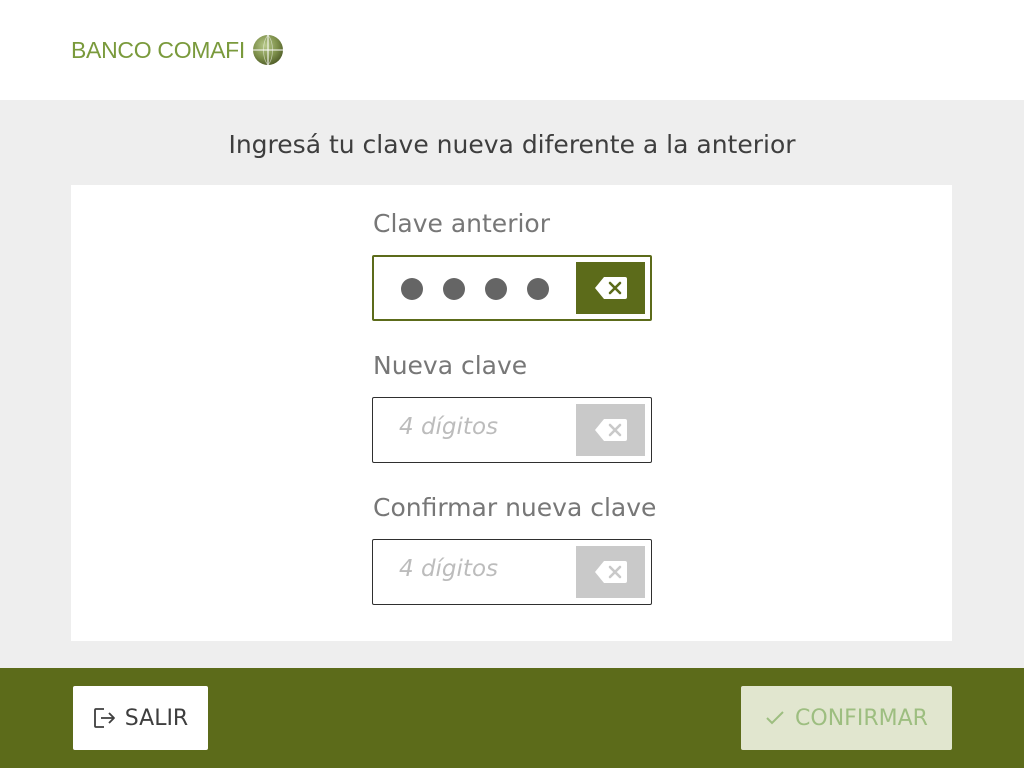 The width and height of the screenshot is (1024, 768). Describe the element at coordinates (104, 718) in the screenshot. I see `logout-icon` at that location.